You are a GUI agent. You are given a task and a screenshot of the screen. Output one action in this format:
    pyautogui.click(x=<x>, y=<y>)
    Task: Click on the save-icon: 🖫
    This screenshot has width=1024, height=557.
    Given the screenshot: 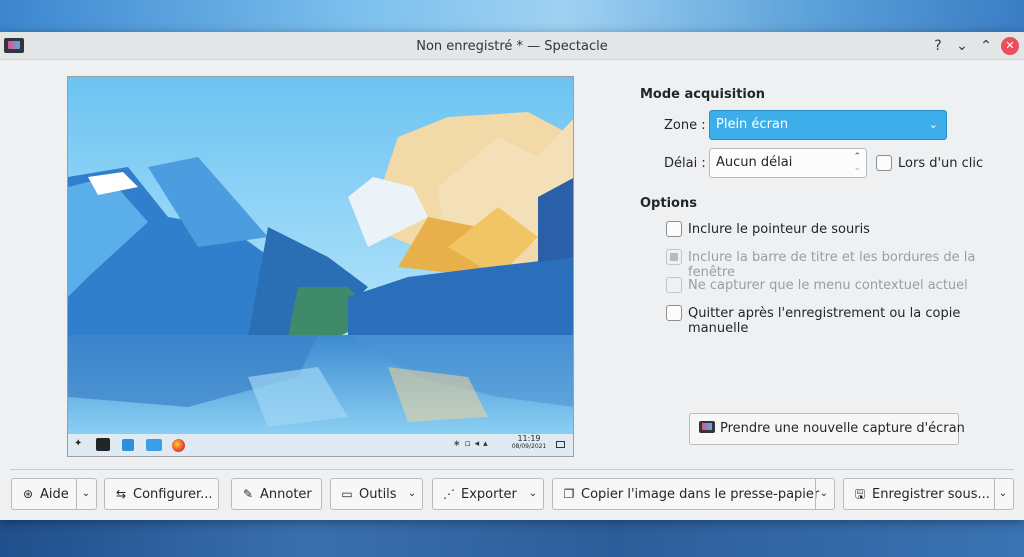 What is the action you would take?
    pyautogui.click(x=860, y=494)
    